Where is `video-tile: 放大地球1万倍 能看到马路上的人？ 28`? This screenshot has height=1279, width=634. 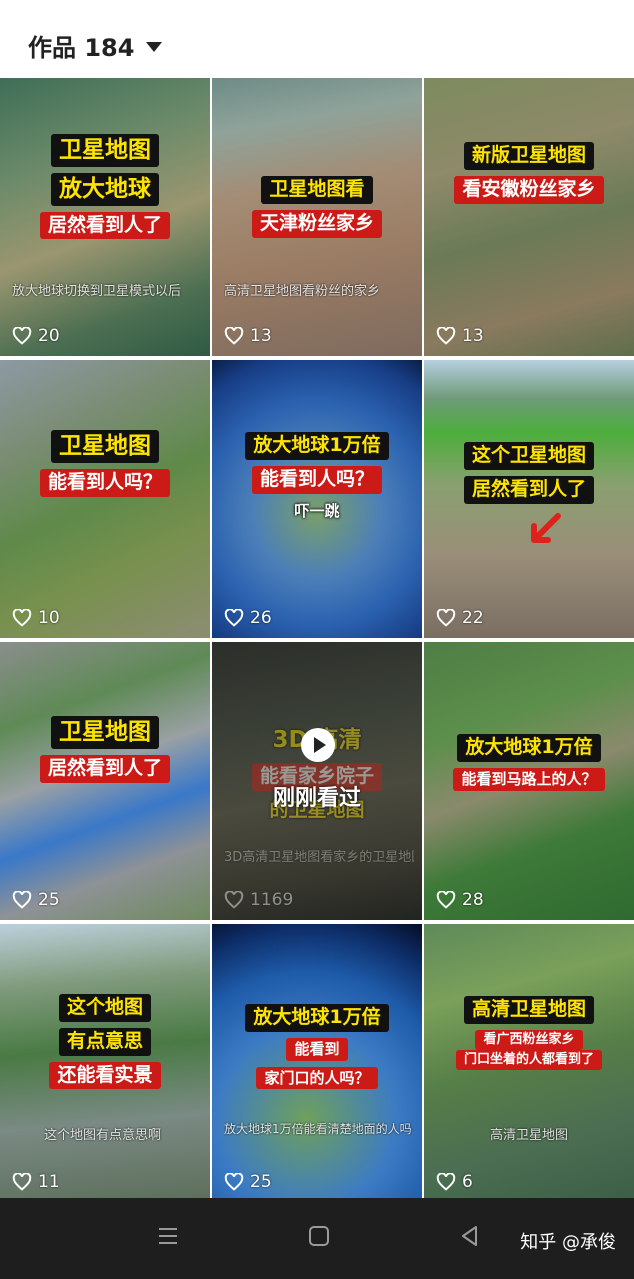 video-tile: 放大地球1万倍 能看到马路上的人？ 28 is located at coordinates (529, 781).